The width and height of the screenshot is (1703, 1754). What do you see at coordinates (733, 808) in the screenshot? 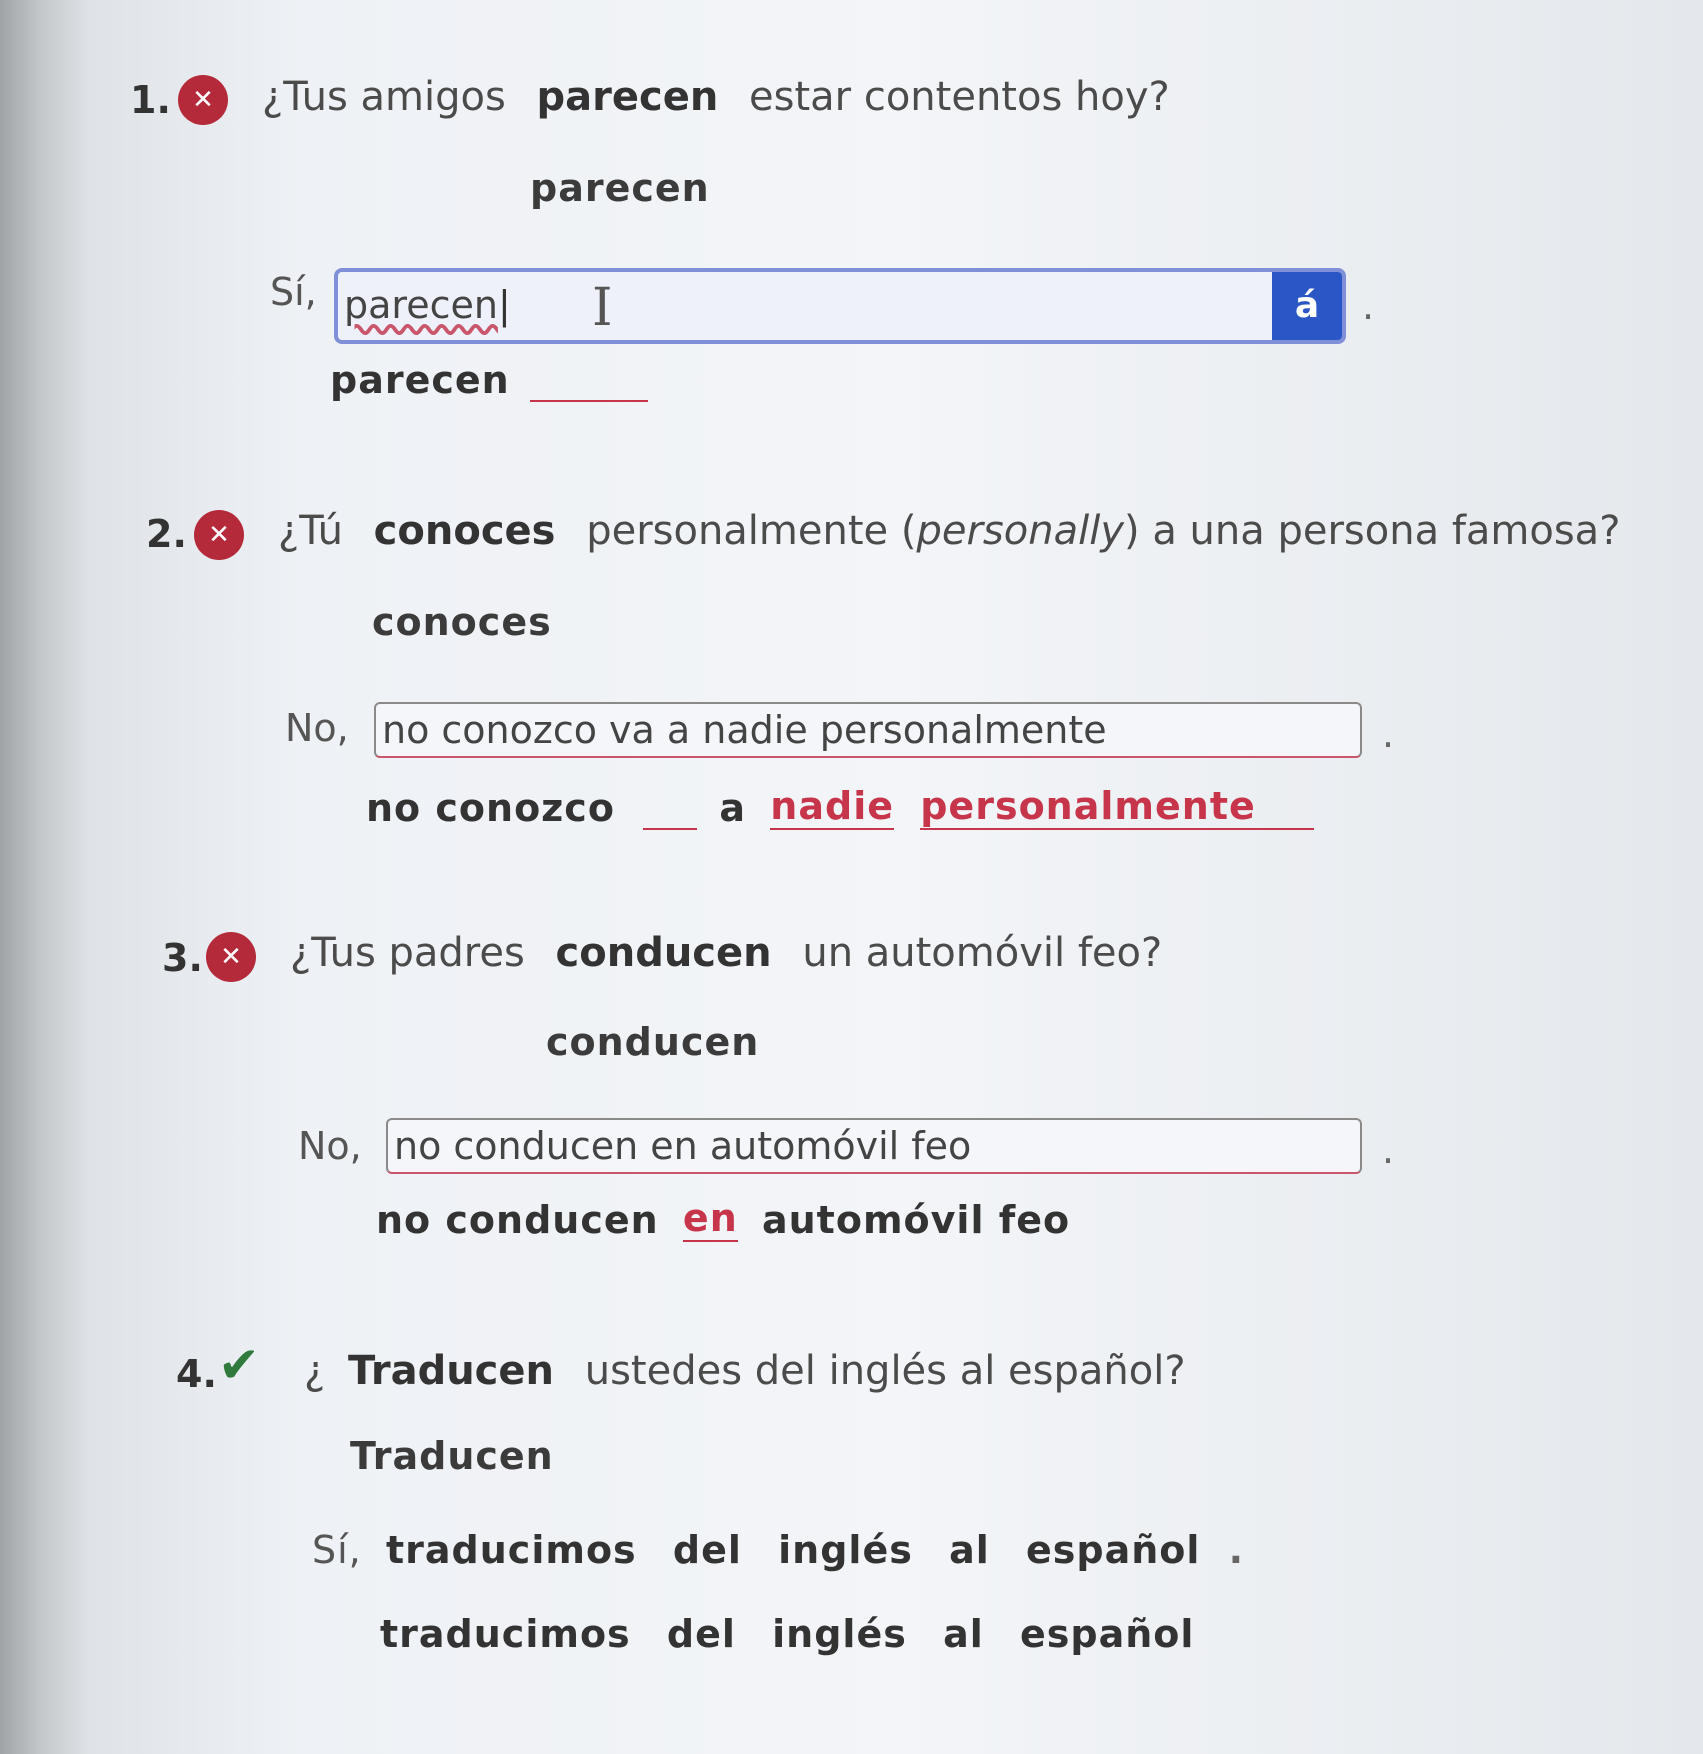
I see `feedback-word: a` at bounding box center [733, 808].